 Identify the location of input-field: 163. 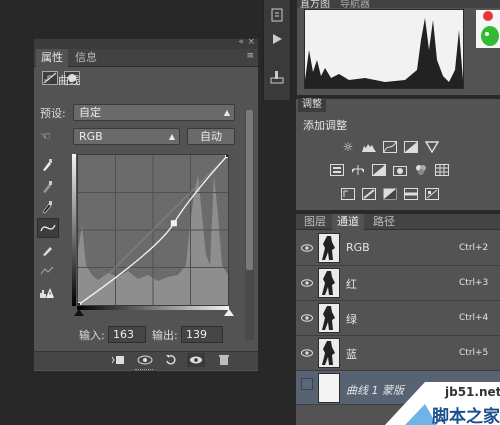
(127, 334).